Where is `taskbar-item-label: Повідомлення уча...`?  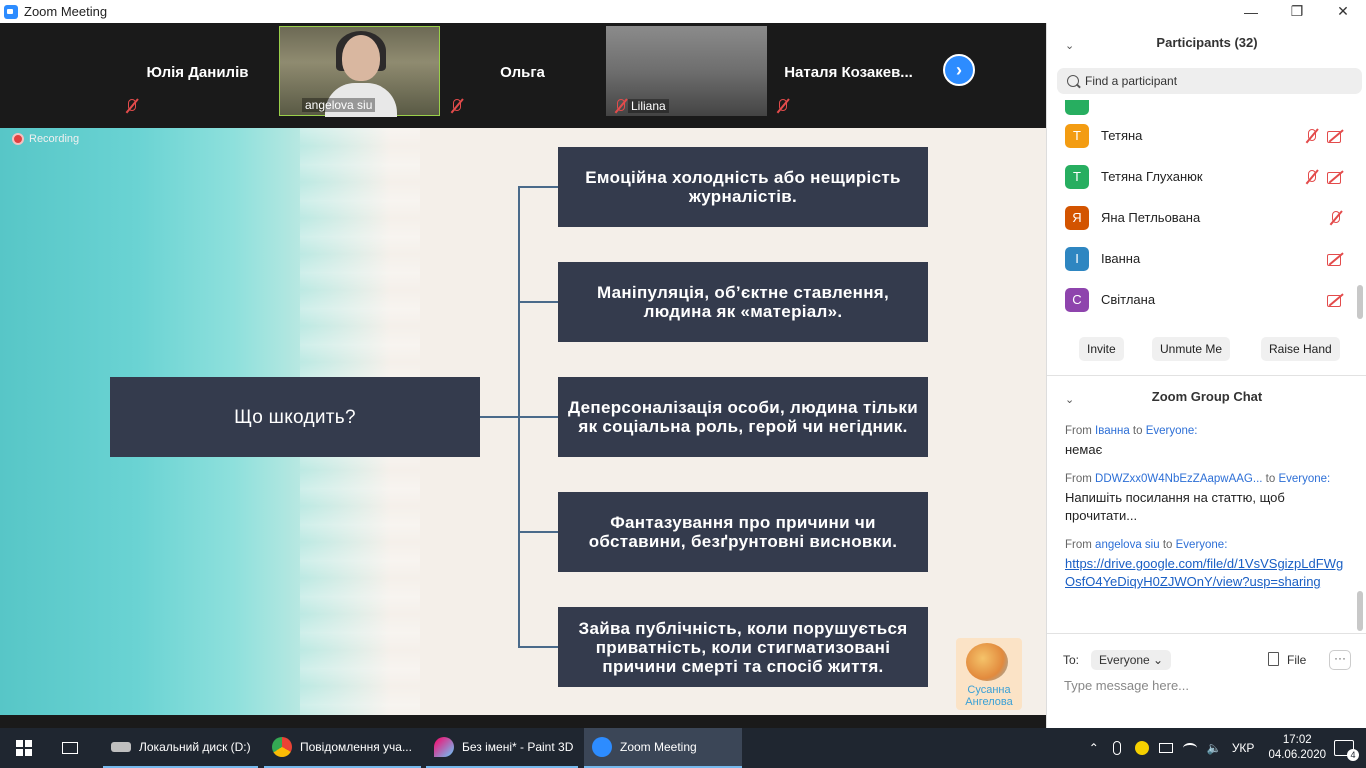 taskbar-item-label: Повідомлення уча... is located at coordinates (356, 747).